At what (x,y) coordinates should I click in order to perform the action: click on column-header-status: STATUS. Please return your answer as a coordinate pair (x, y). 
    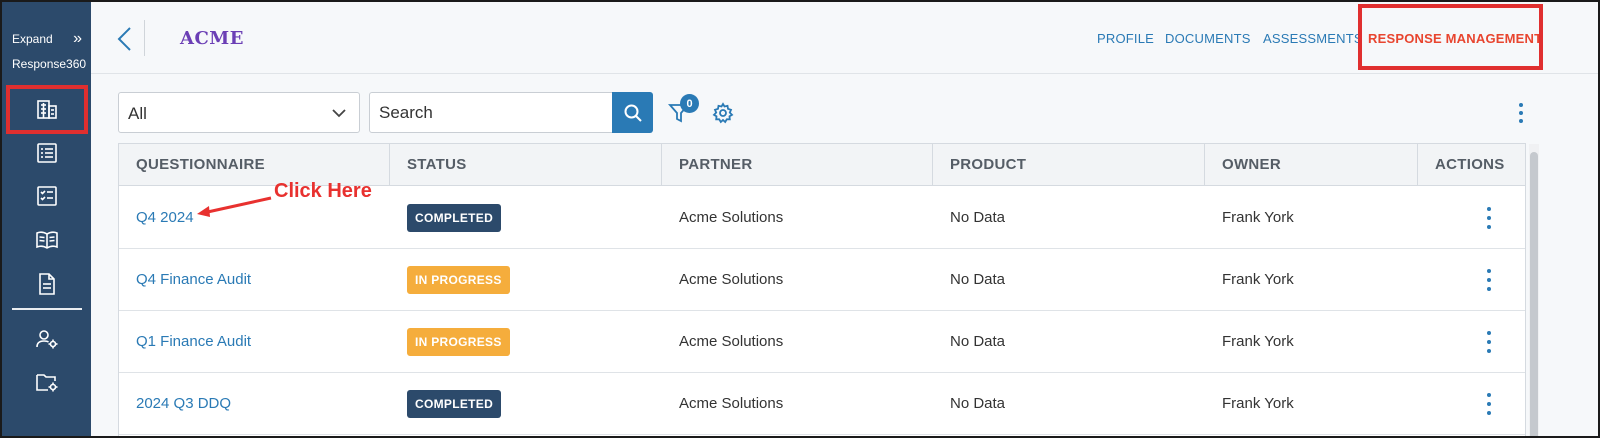
    Looking at the image, I should click on (526, 165).